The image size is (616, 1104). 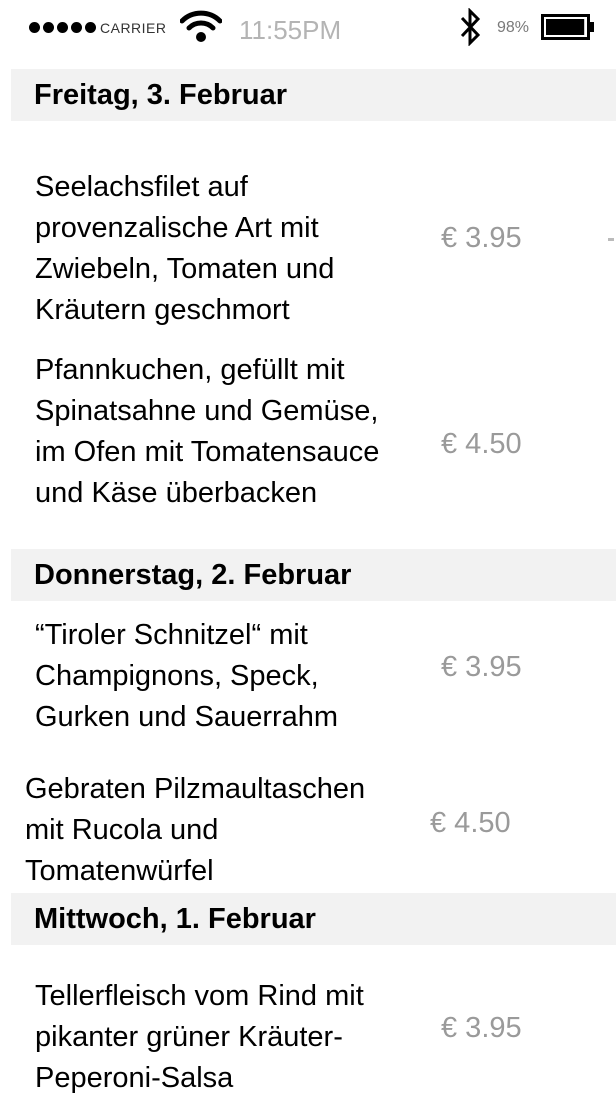 I want to click on day-header-mittwoch: Mittwoch, 1. Februar, so click(x=313, y=919).